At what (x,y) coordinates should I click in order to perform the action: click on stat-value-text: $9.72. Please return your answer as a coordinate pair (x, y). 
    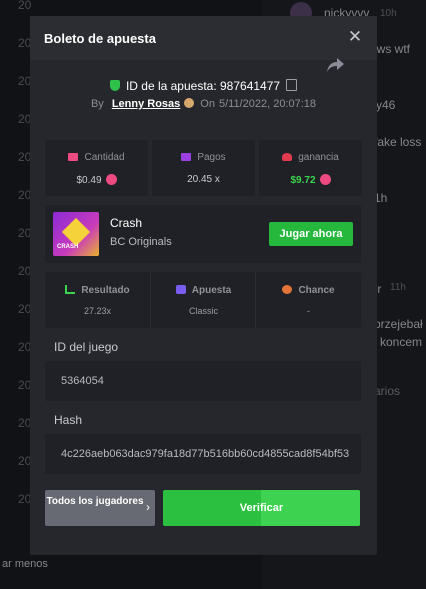
    Looking at the image, I should click on (303, 180).